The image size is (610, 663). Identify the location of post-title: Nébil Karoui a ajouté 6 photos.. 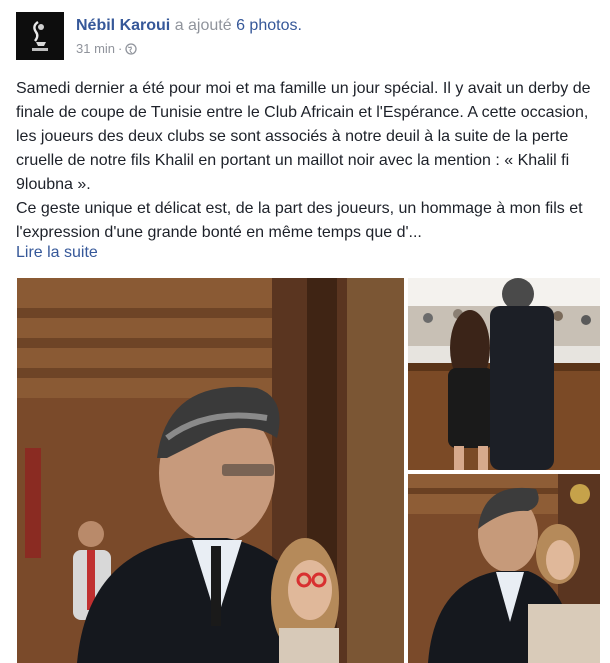
(189, 26).